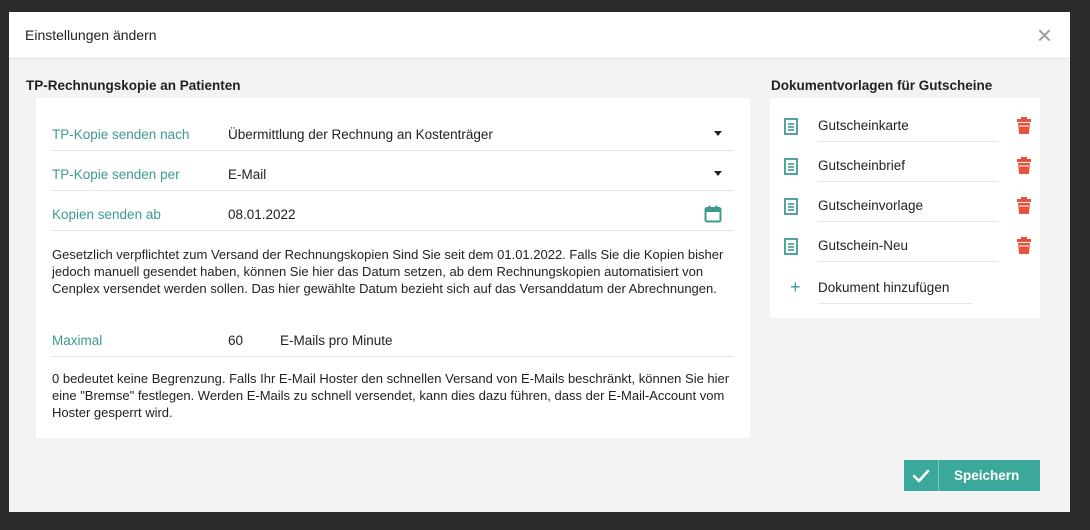 The width and height of the screenshot is (1090, 530). Describe the element at coordinates (133, 85) in the screenshot. I see `tp-section-title: TP-Rechnungskopie an Patienten` at that location.